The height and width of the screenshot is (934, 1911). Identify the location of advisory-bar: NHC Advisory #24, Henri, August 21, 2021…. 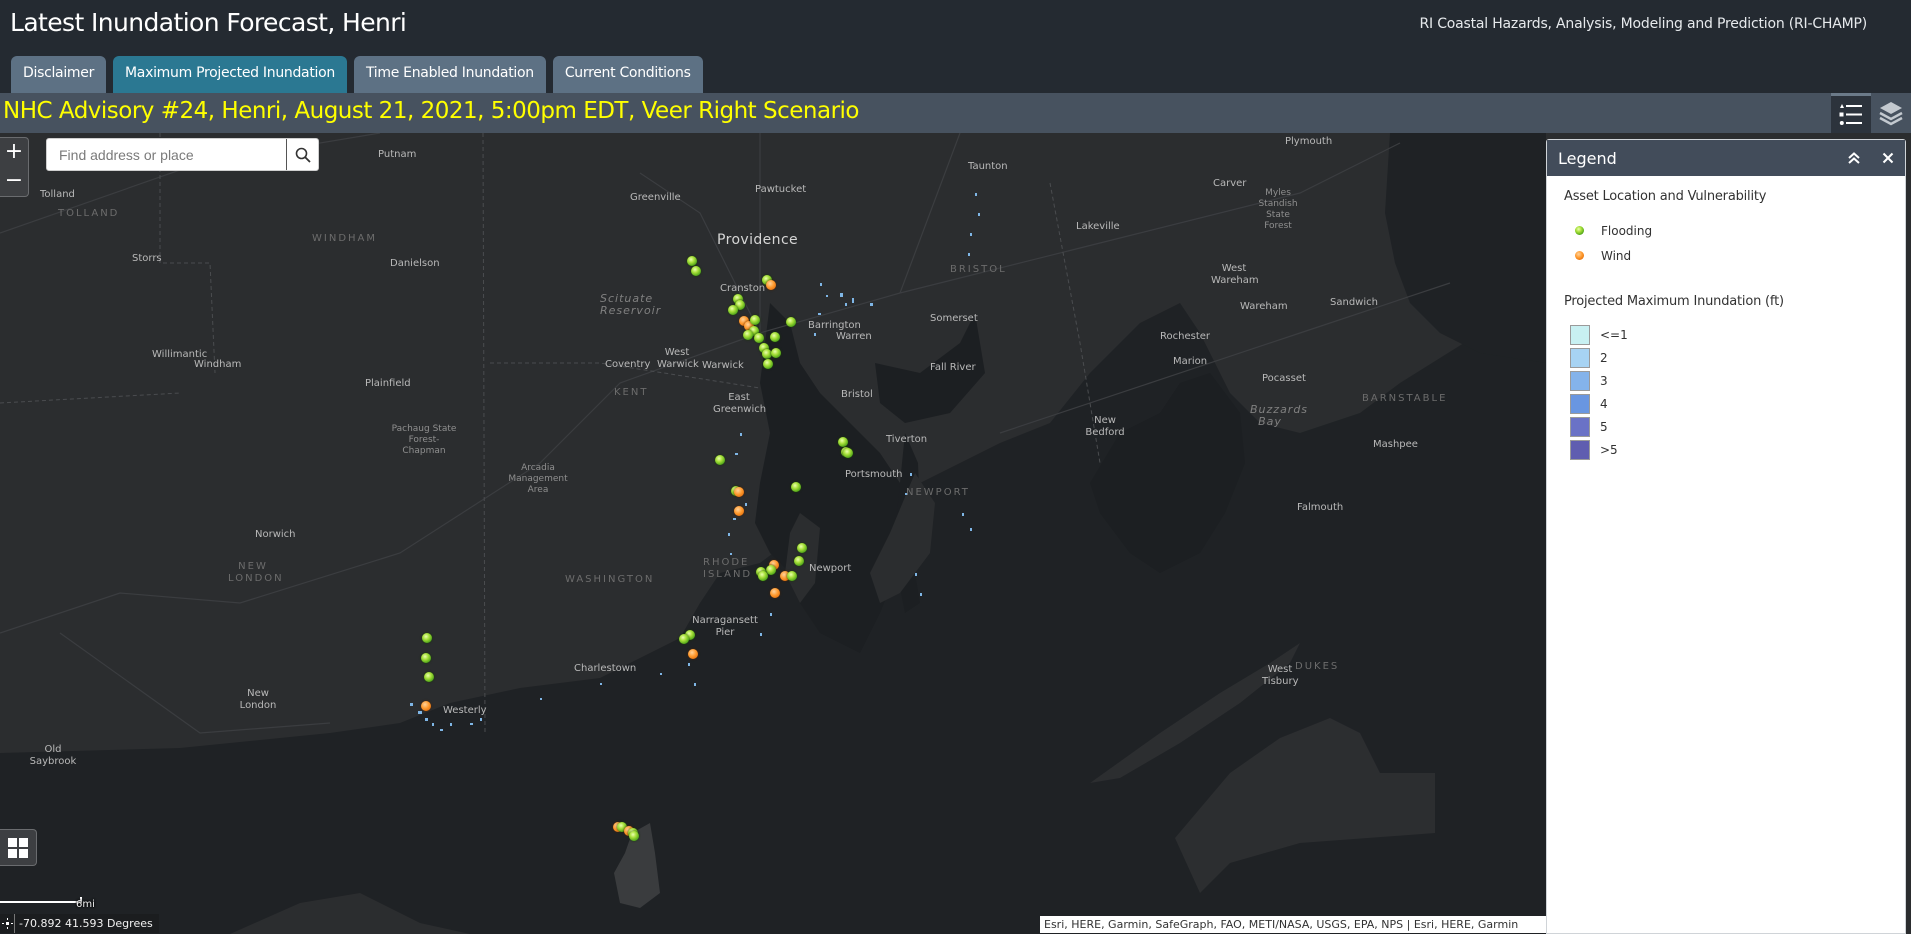
(955, 113).